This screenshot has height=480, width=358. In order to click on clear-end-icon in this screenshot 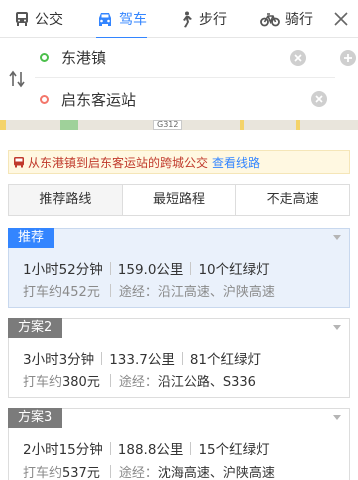, I will do `click(319, 99)`.